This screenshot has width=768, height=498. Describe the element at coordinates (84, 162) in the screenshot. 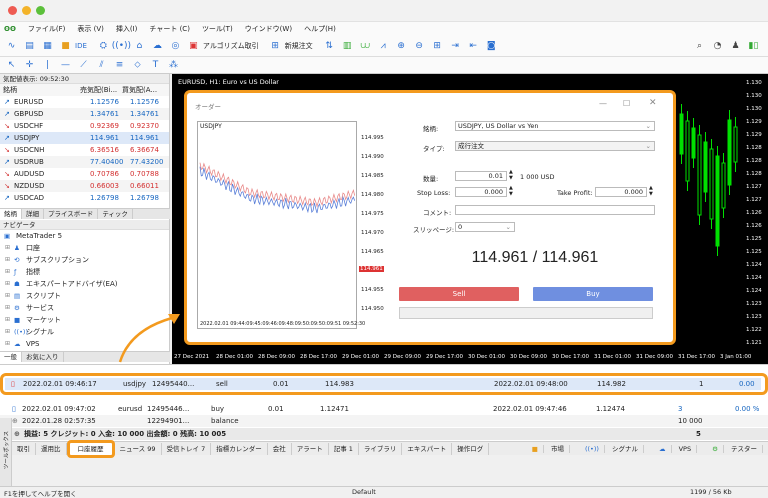

I see `table-row: ↗ USDRUB 77.40400 77.43200` at that location.